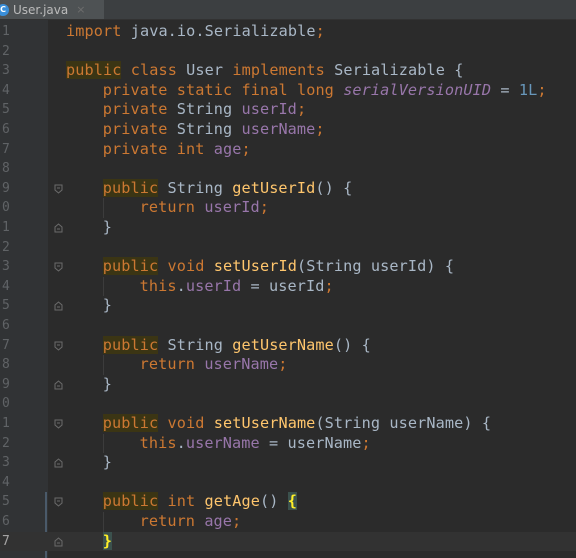  I want to click on code-line: 6 return age;, so click(288, 522).